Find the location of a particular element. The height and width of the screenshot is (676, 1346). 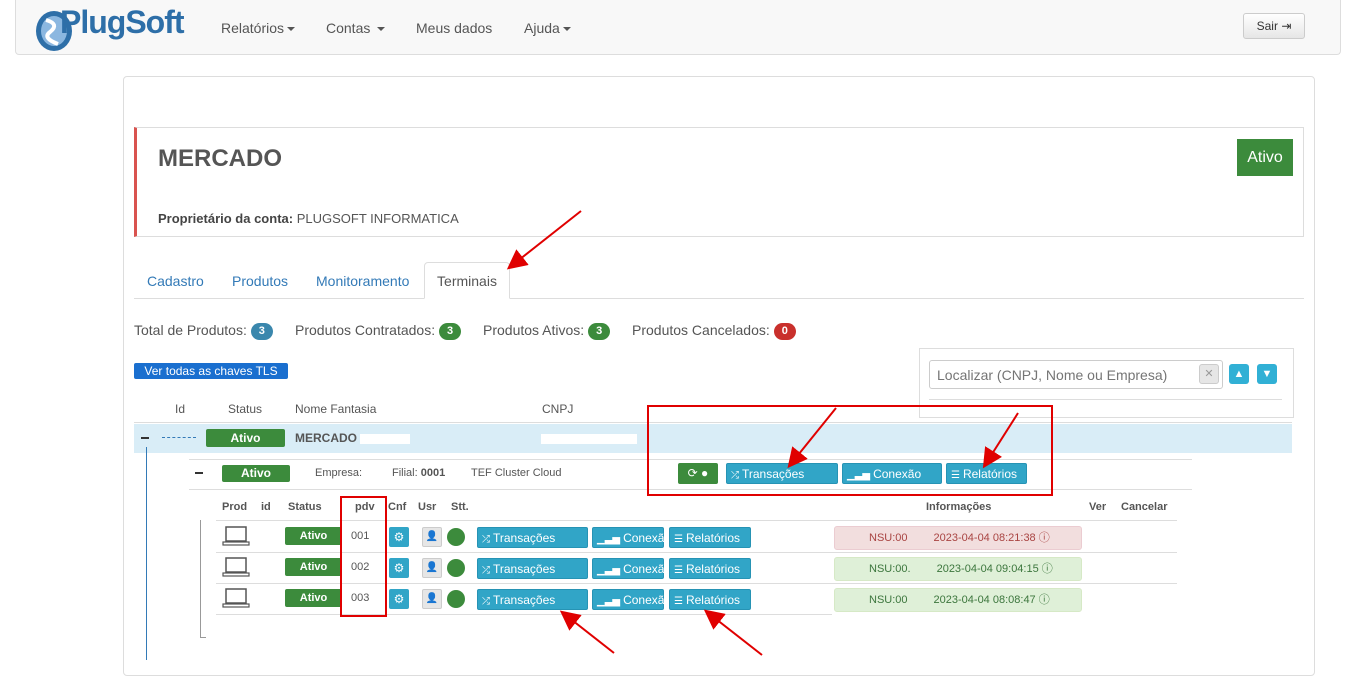

arrow-to-transacoes is located at coordinates (812, 438).